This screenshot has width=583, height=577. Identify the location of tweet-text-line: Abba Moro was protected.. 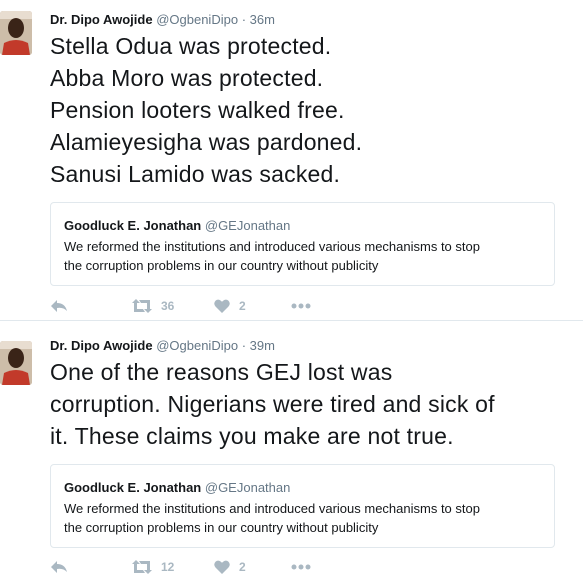
(187, 78).